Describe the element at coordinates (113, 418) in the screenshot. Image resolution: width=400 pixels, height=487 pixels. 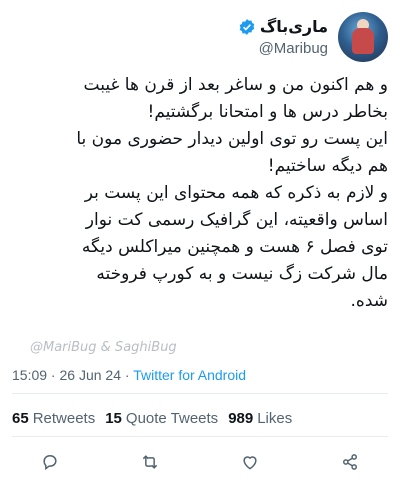
I see `quotes-count: 15` at that location.